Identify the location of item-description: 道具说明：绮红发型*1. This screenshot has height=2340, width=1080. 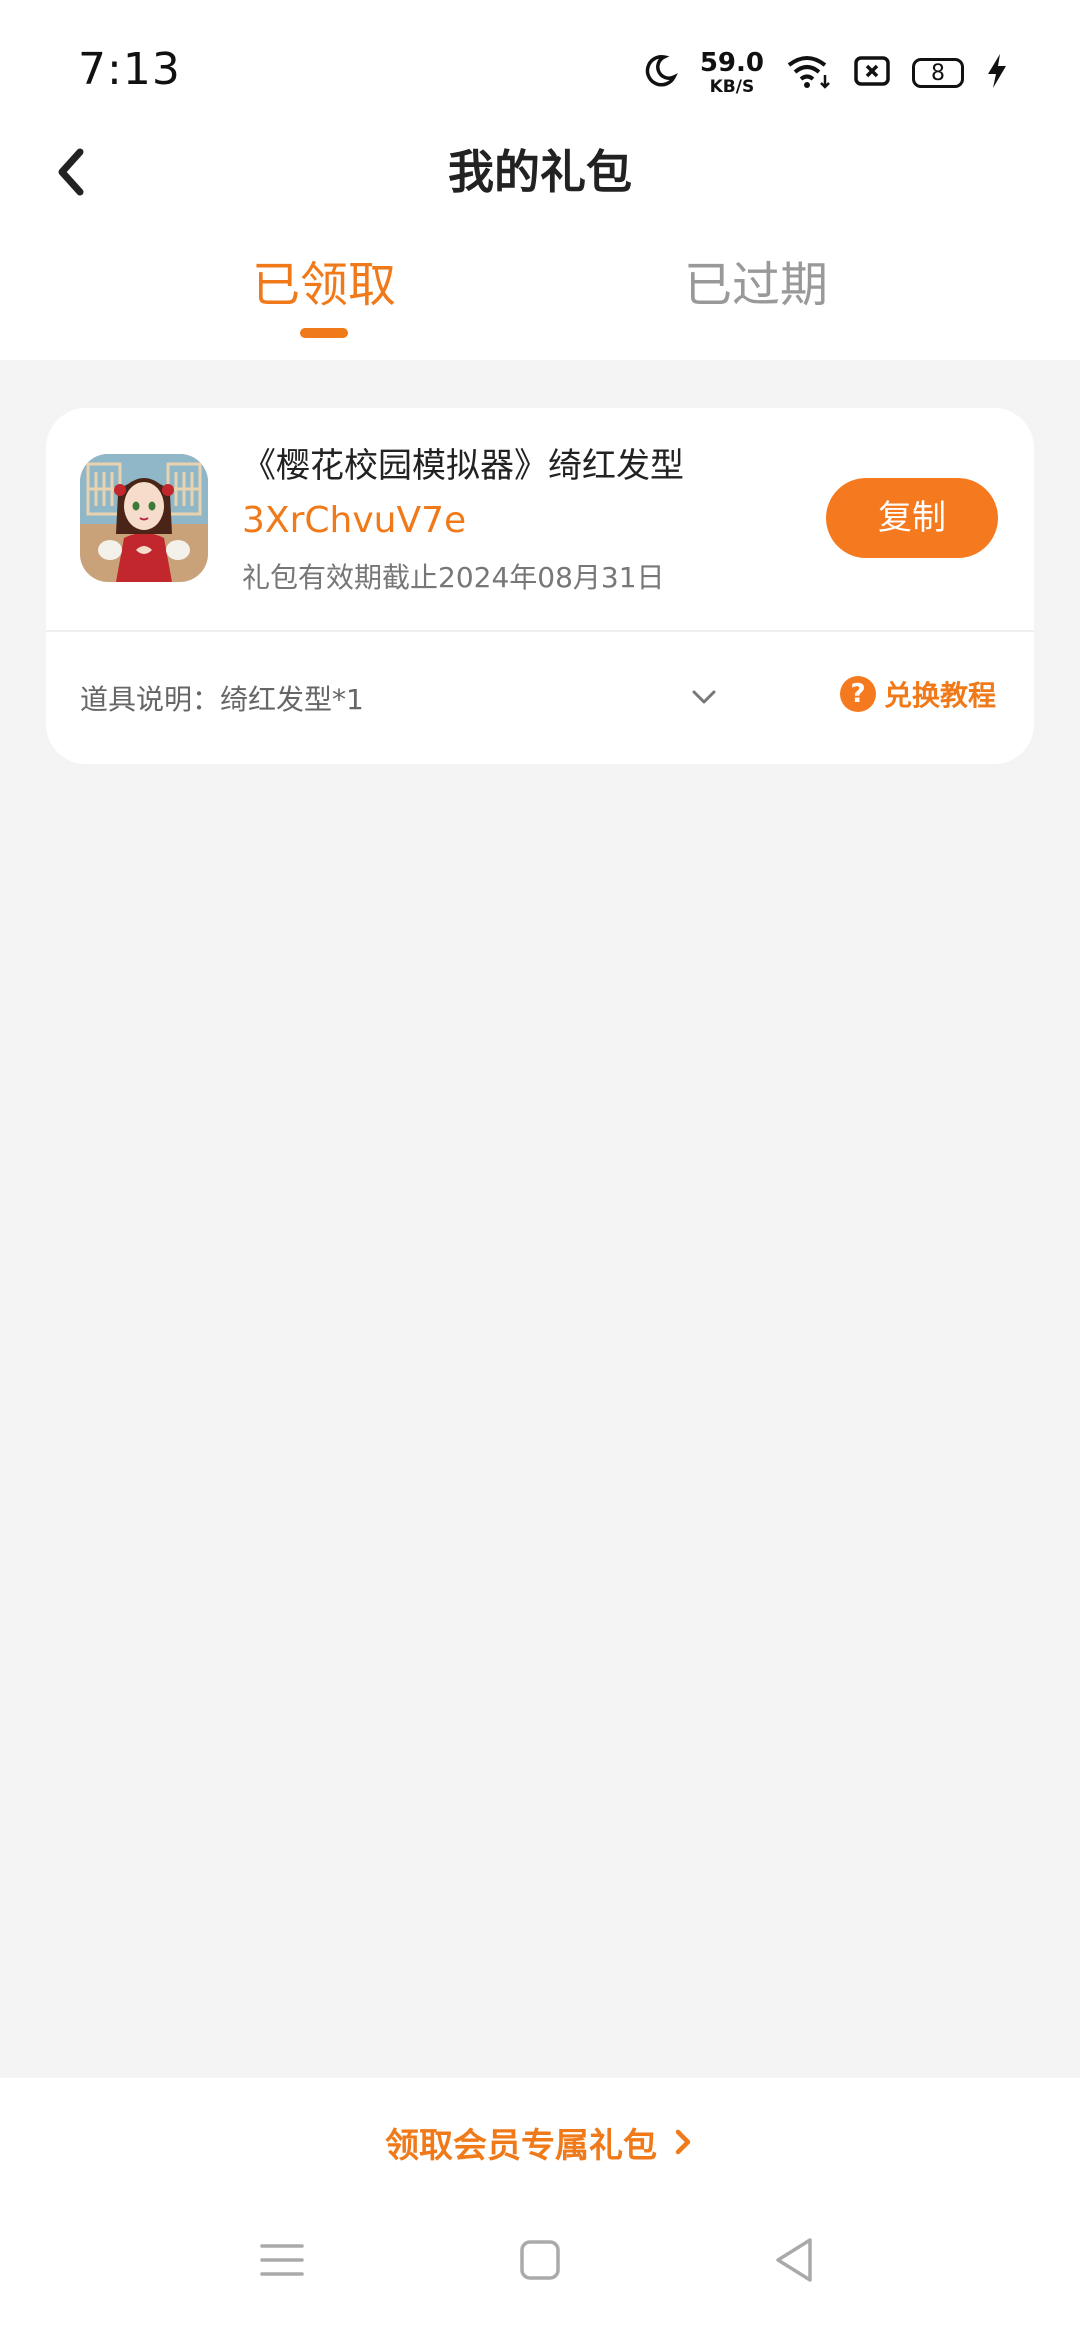
(222, 699).